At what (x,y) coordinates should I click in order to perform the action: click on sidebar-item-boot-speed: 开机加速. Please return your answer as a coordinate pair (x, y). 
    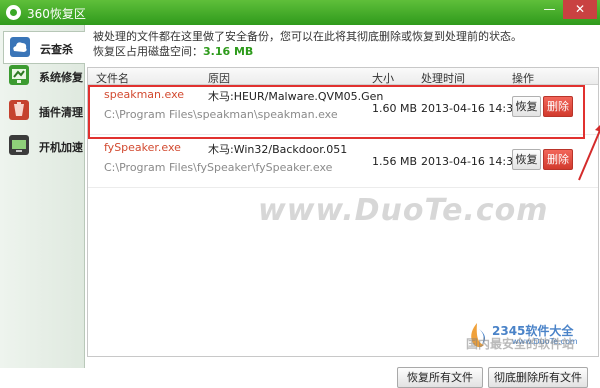
    Looking at the image, I should click on (43, 145).